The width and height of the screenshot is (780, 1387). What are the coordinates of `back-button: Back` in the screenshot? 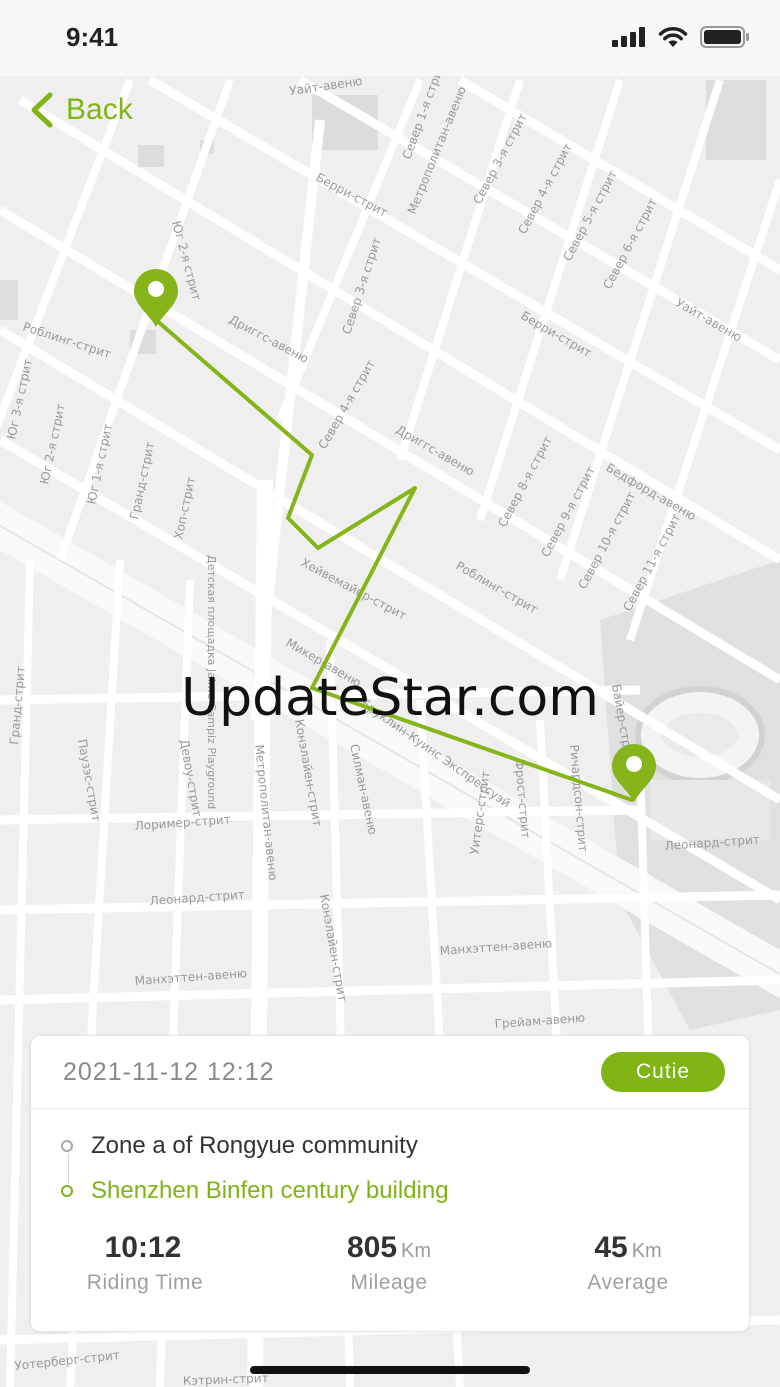 It's located at (80, 110).